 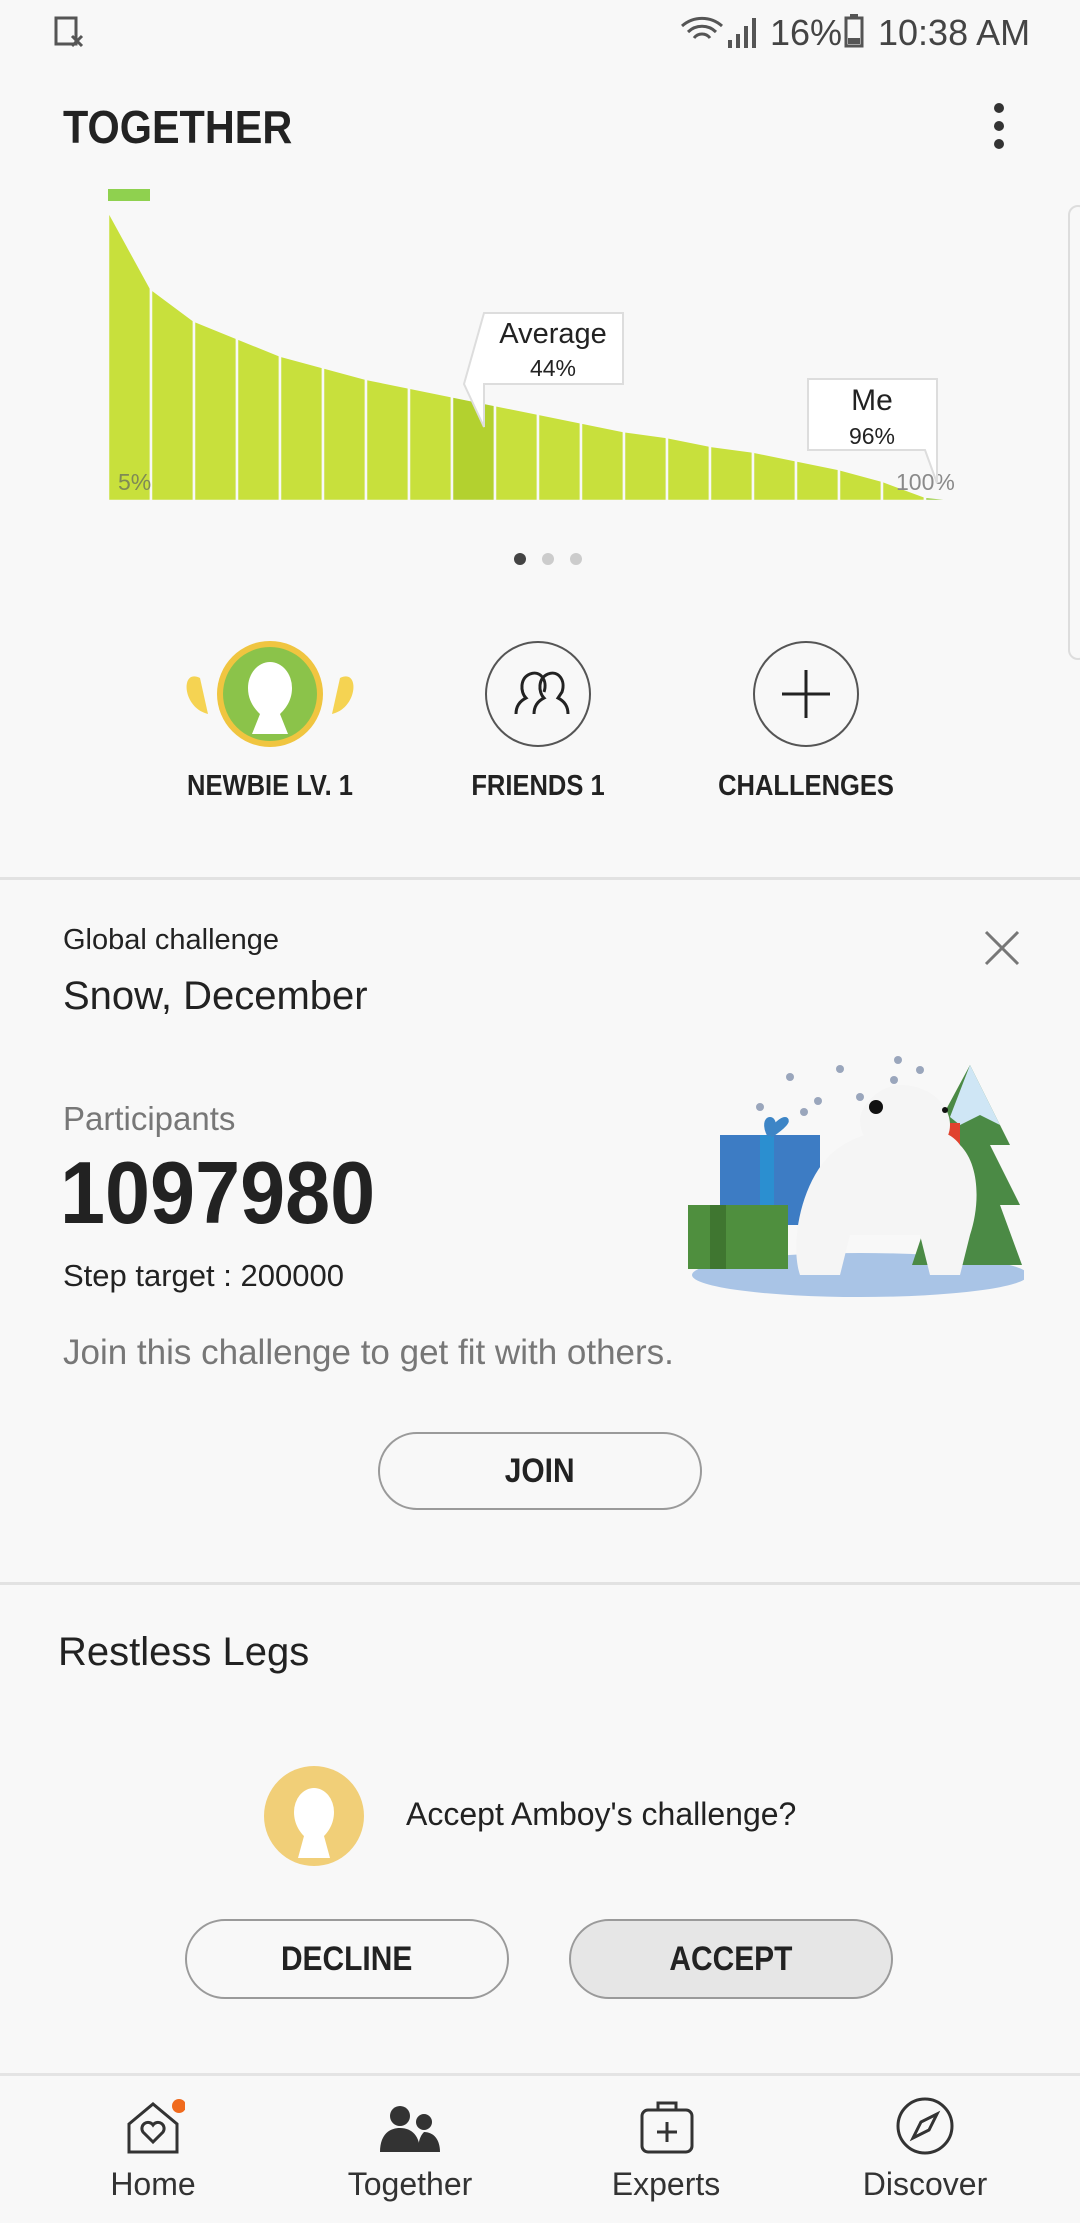 I want to click on decline-button: DECLINE, so click(x=347, y=1959).